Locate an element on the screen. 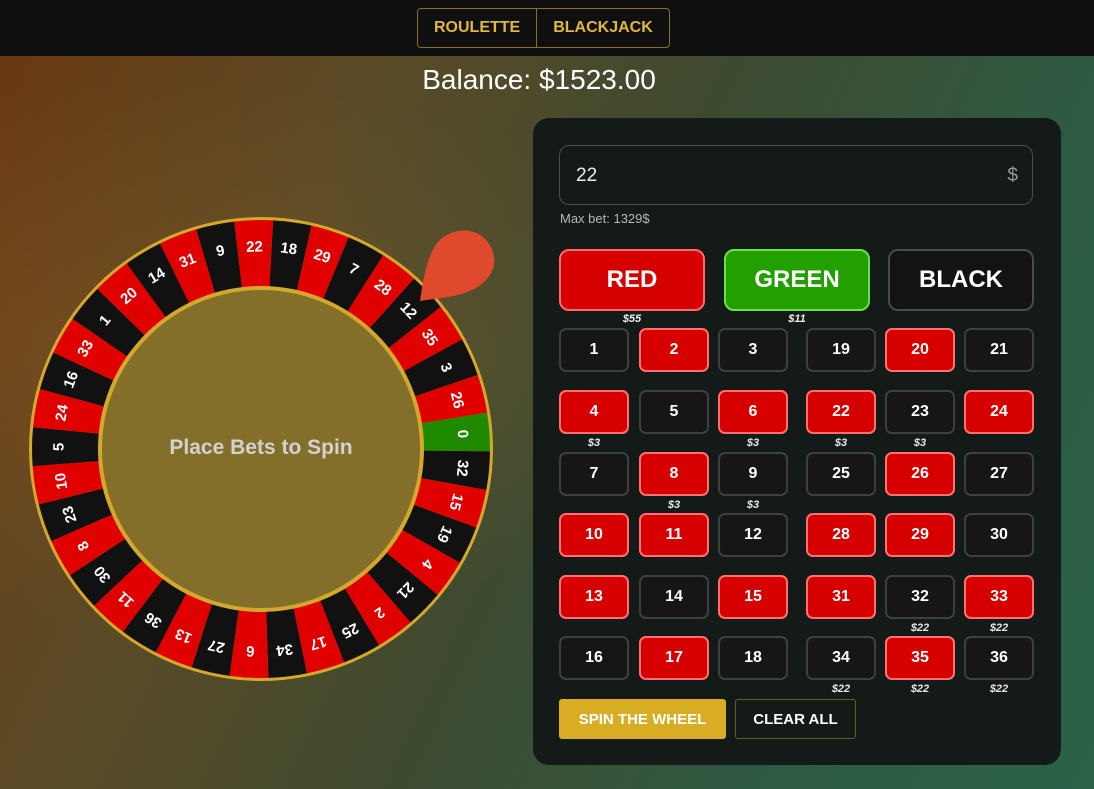 The height and width of the screenshot is (789, 1094). max-bet-text: Max bet: 1329$ is located at coordinates (605, 218).